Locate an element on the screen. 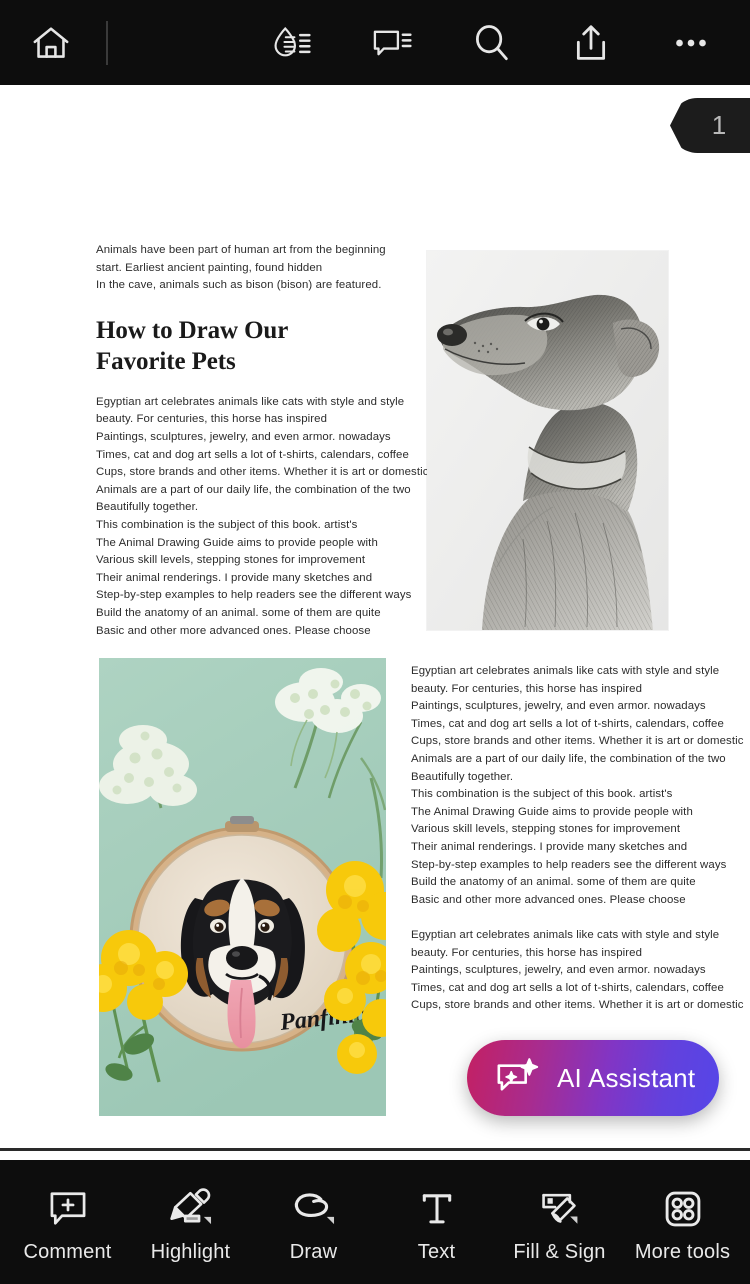  search-icon is located at coordinates (491, 43).